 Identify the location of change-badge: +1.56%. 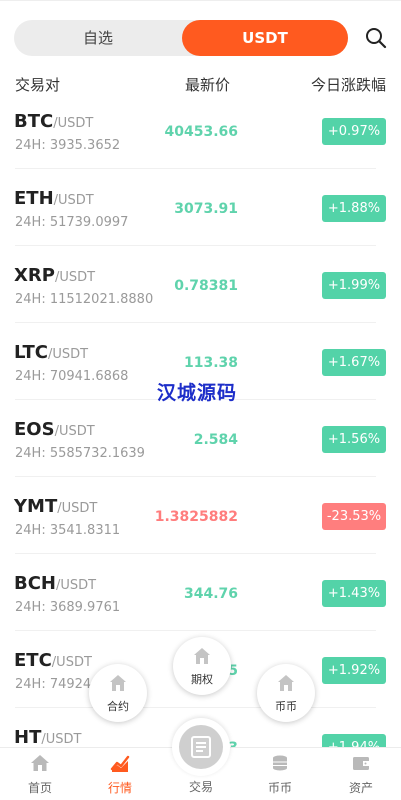
(354, 439).